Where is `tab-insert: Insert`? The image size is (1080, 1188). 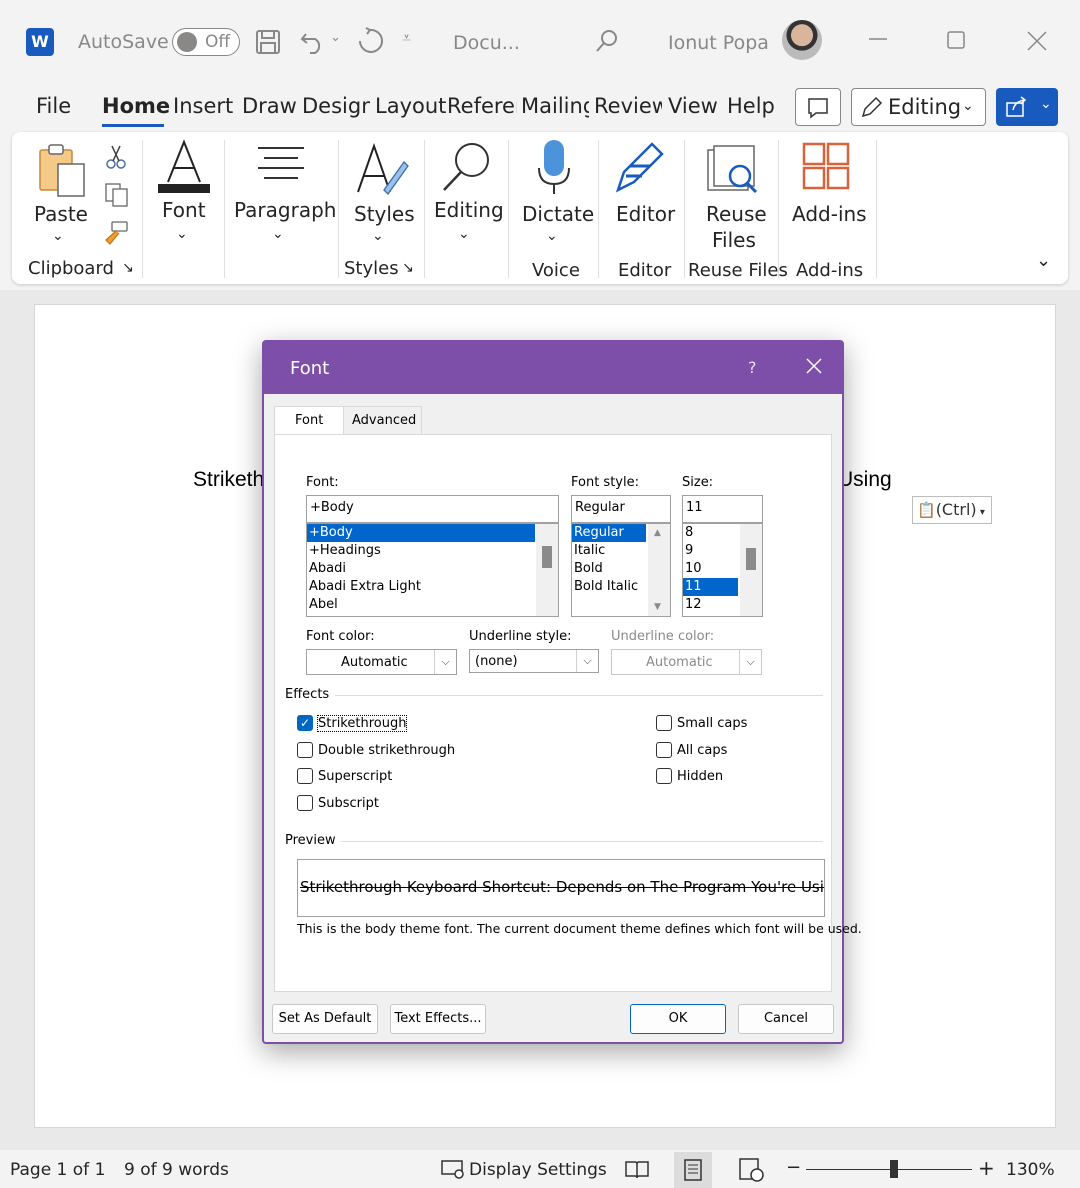 tab-insert: Insert is located at coordinates (203, 106).